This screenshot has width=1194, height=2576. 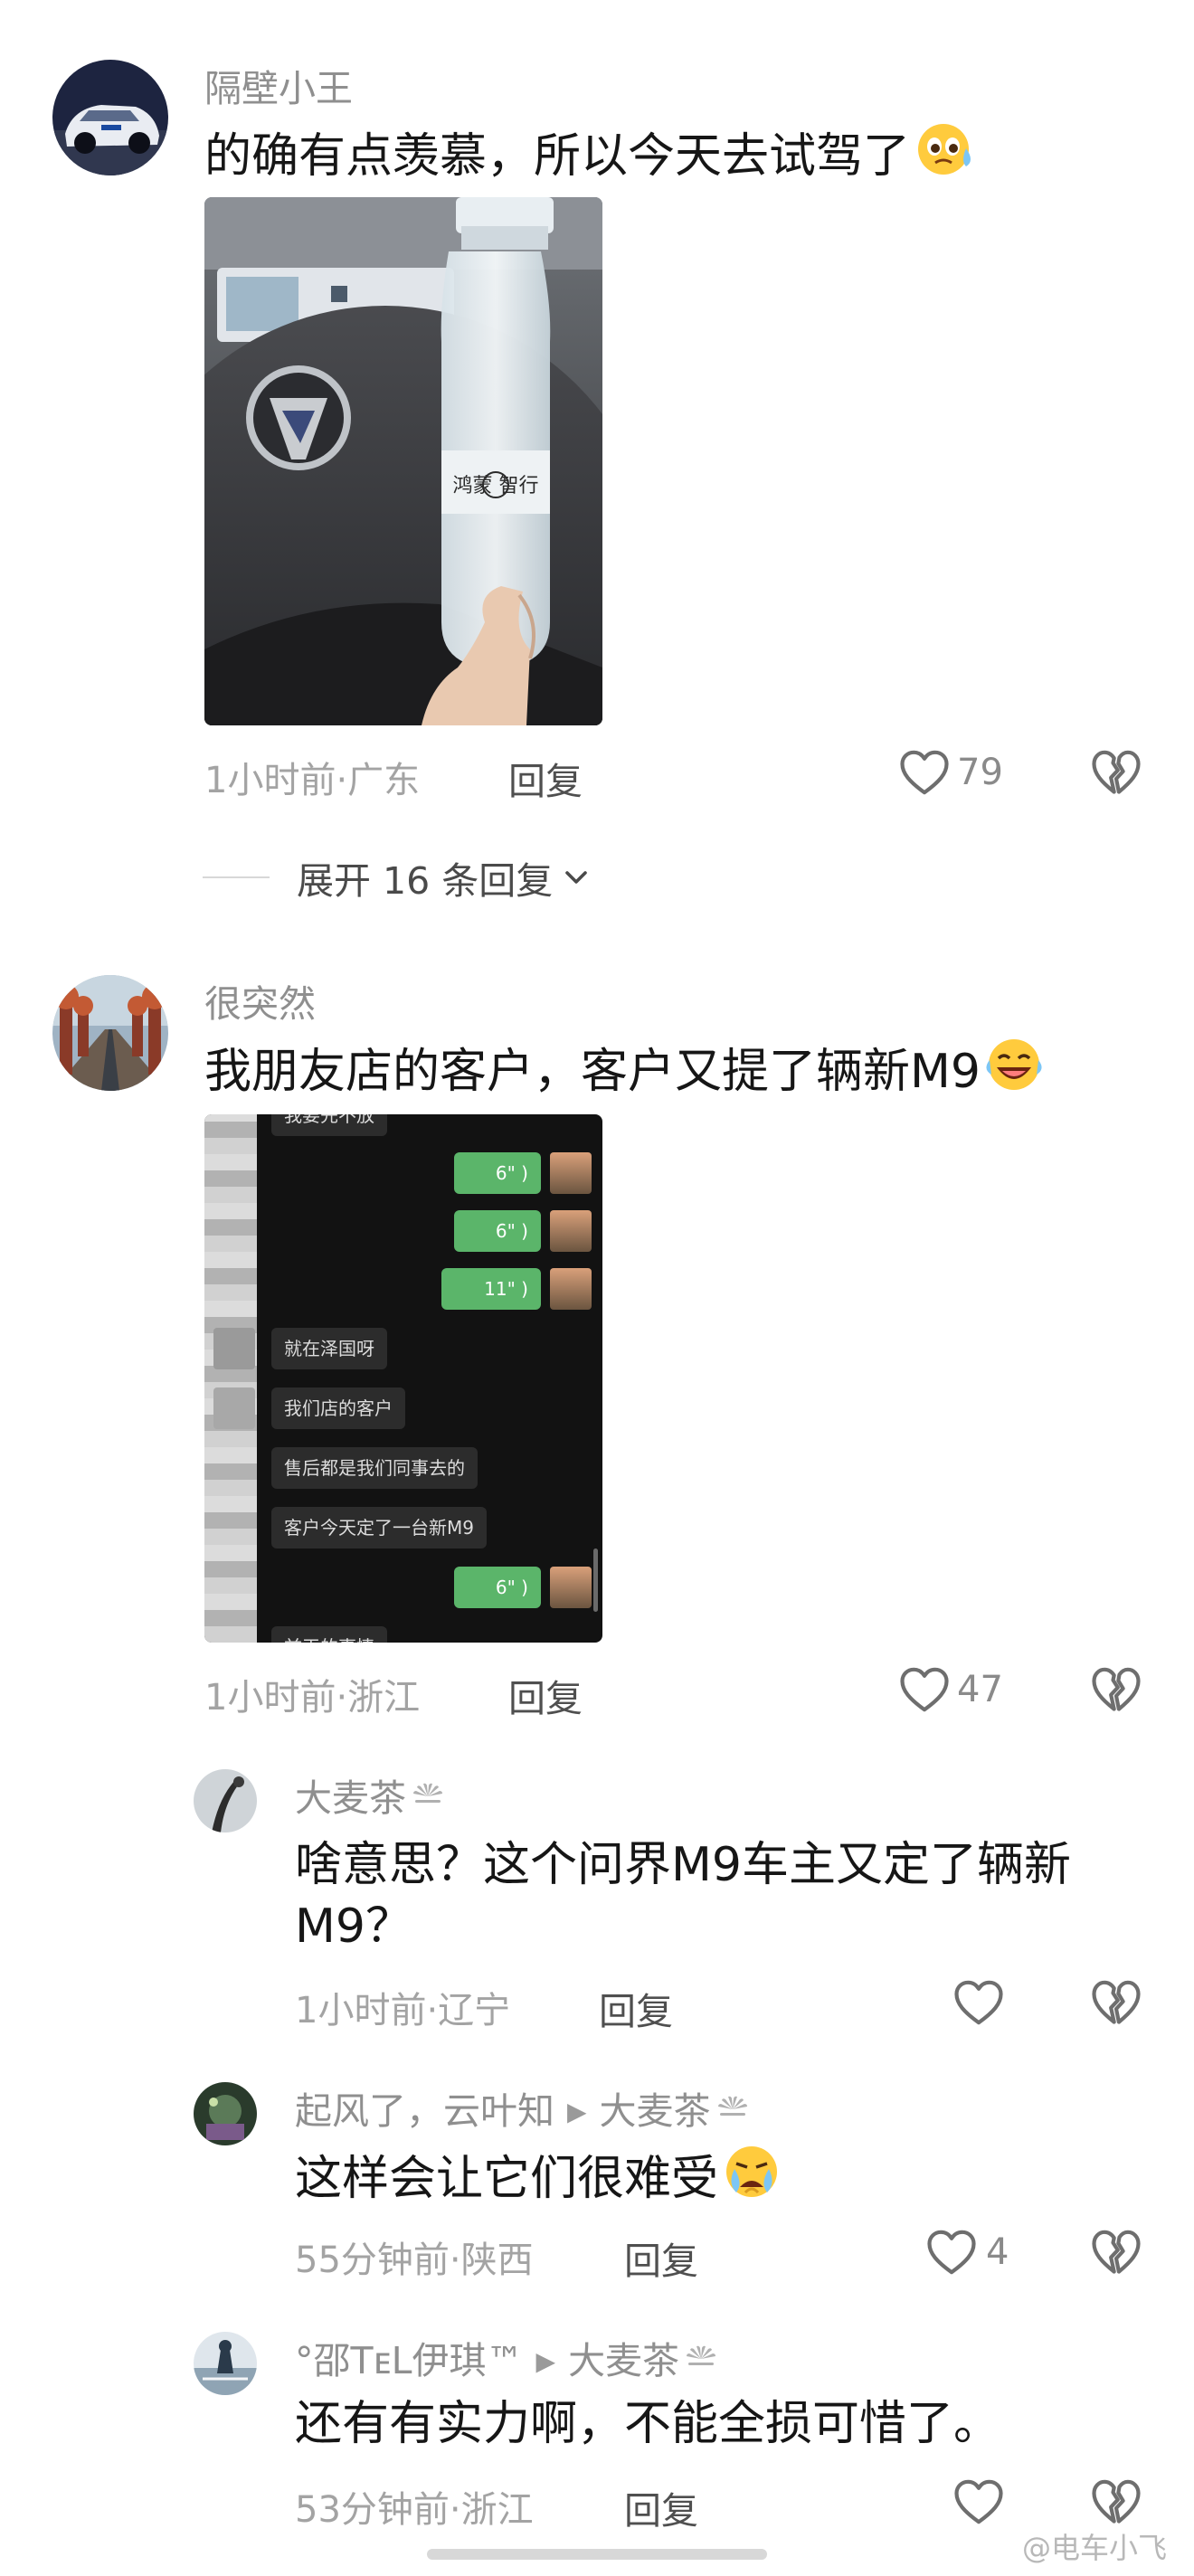 What do you see at coordinates (557, 156) in the screenshot?
I see `comment-text-content: 的确有点羡慕，所以今天去试驾了` at bounding box center [557, 156].